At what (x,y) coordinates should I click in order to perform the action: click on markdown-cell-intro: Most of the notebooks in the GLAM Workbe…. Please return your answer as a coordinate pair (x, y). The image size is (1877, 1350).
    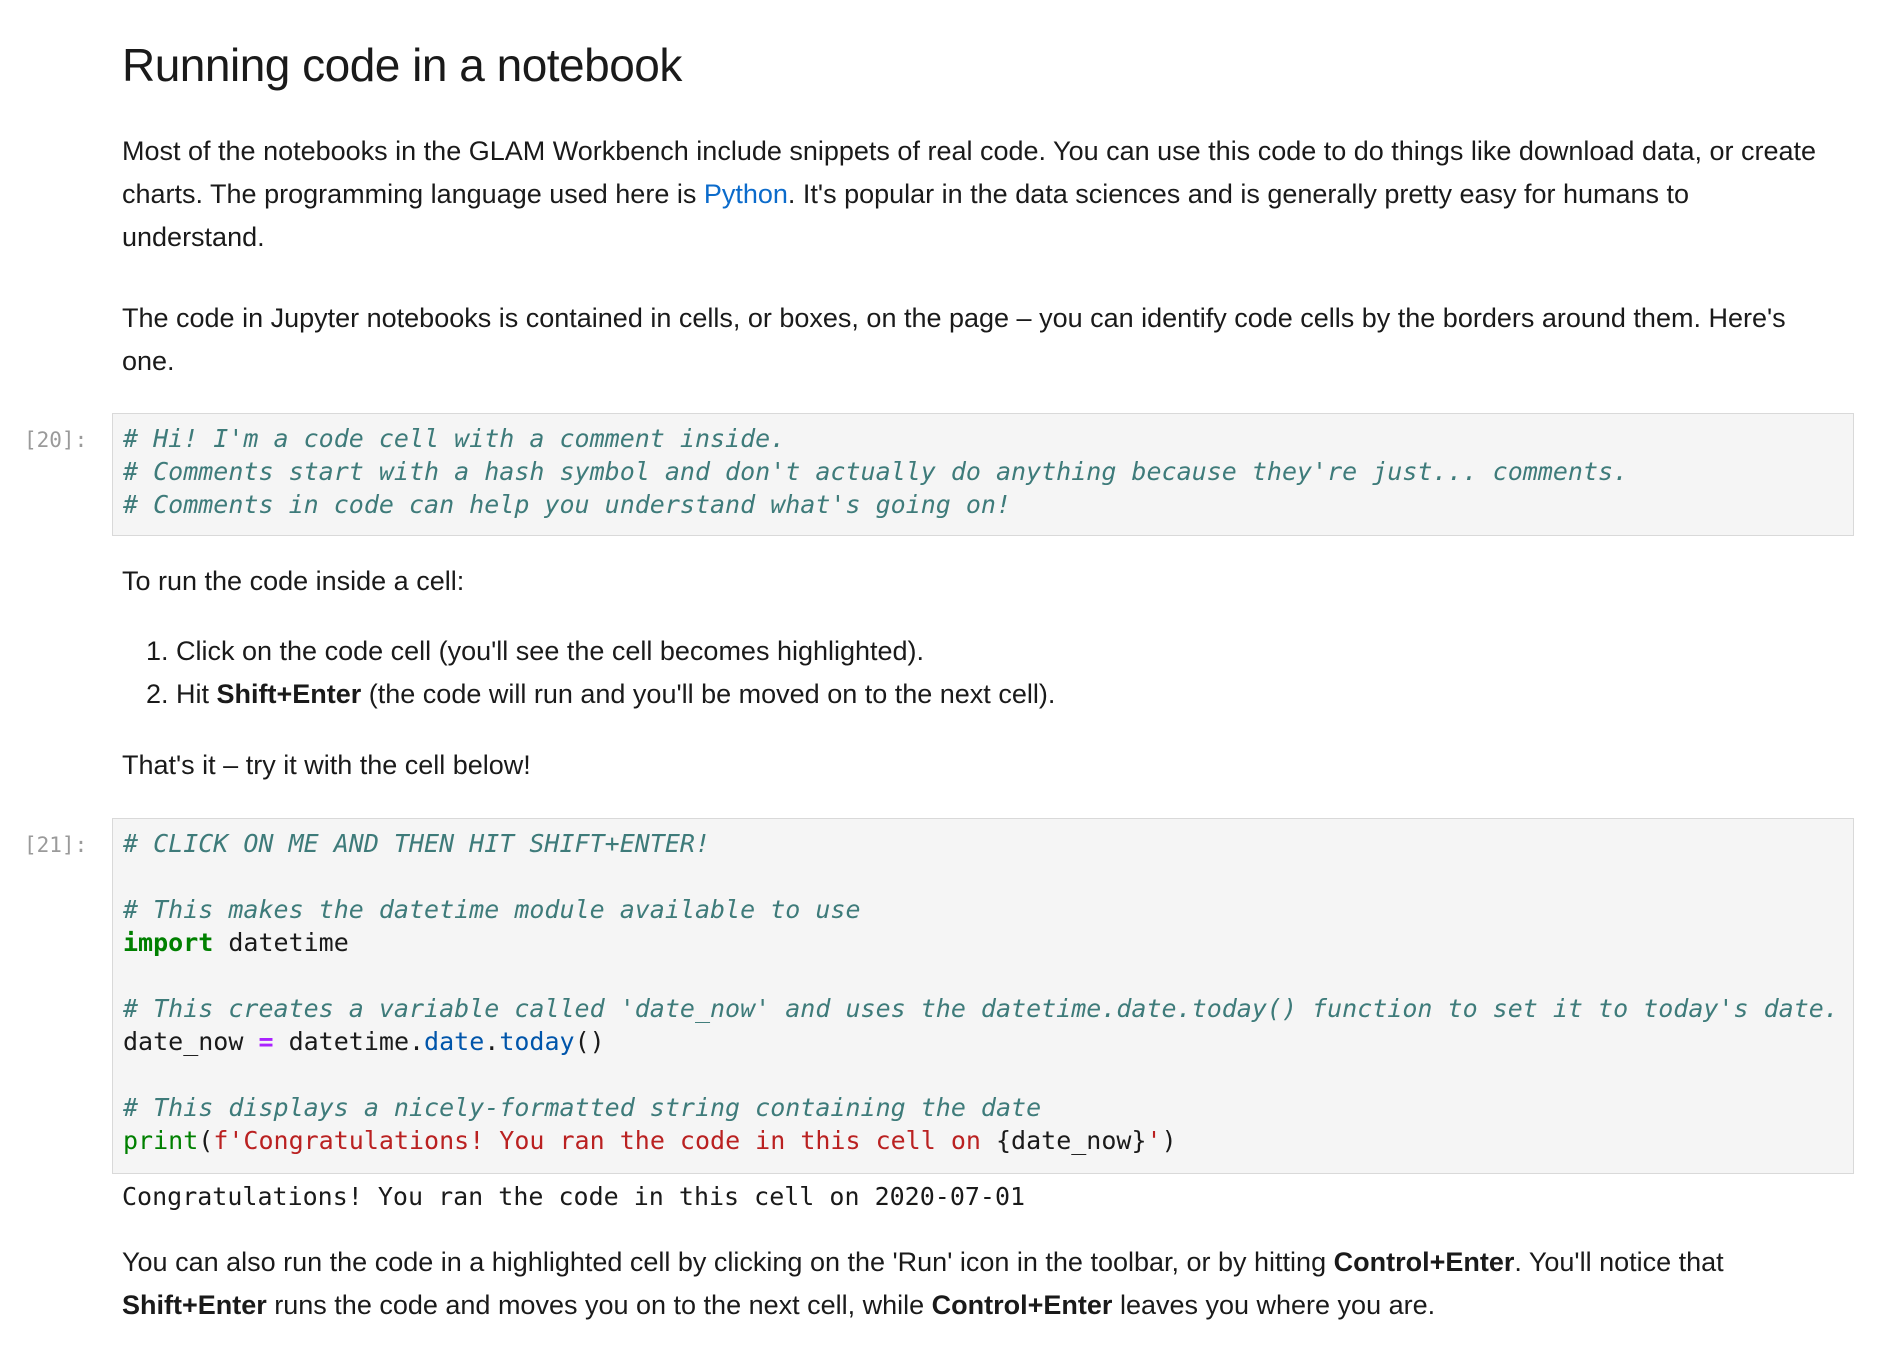
    Looking at the image, I should click on (972, 194).